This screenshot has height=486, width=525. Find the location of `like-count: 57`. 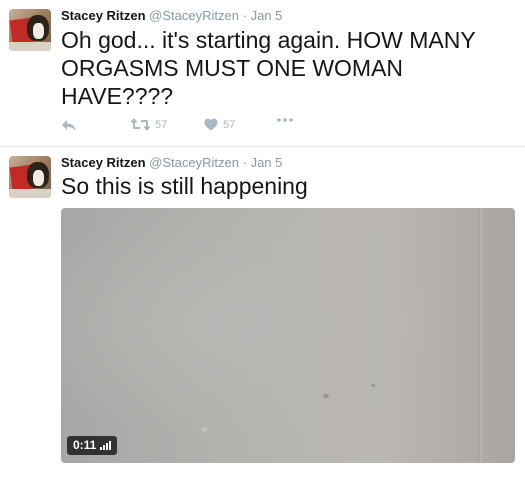

like-count: 57 is located at coordinates (229, 124).